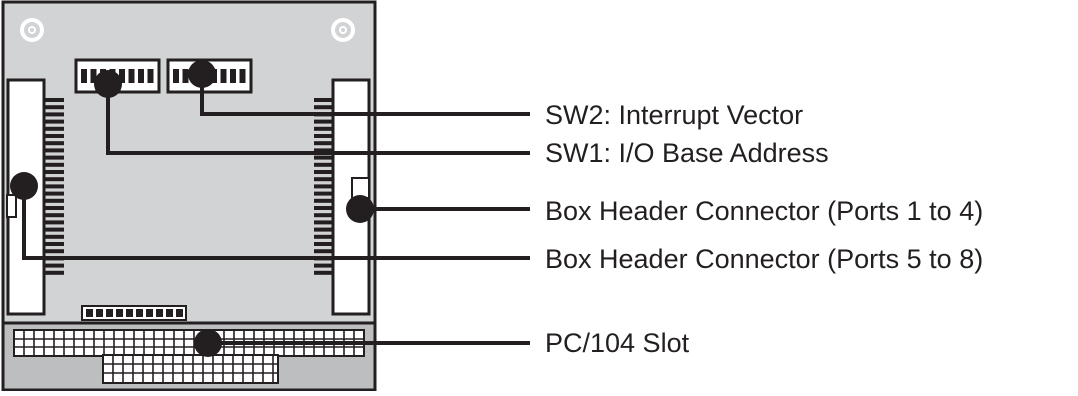 The image size is (1078, 396). What do you see at coordinates (674, 115) in the screenshot?
I see `label-sw2-interrupt-vector: SW2: Interrupt Vector` at bounding box center [674, 115].